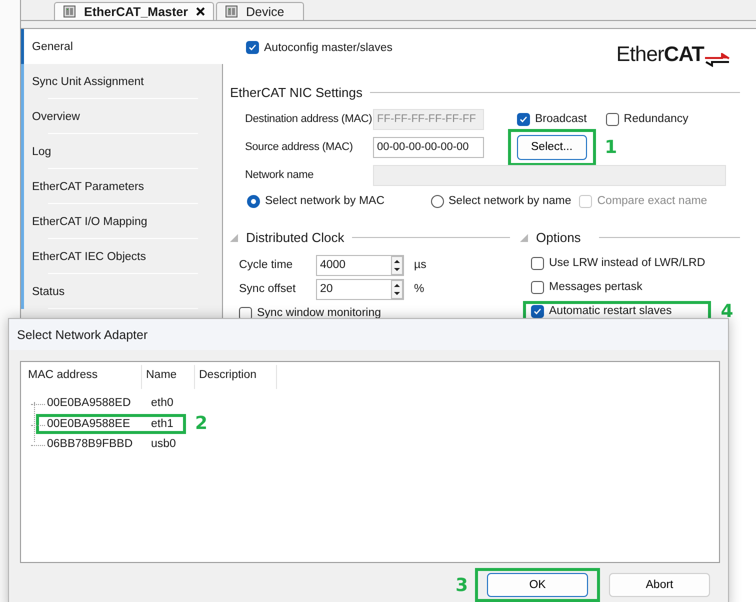 The height and width of the screenshot is (602, 756). Describe the element at coordinates (561, 119) in the screenshot. I see `checkbox-label: Broadcast` at that location.